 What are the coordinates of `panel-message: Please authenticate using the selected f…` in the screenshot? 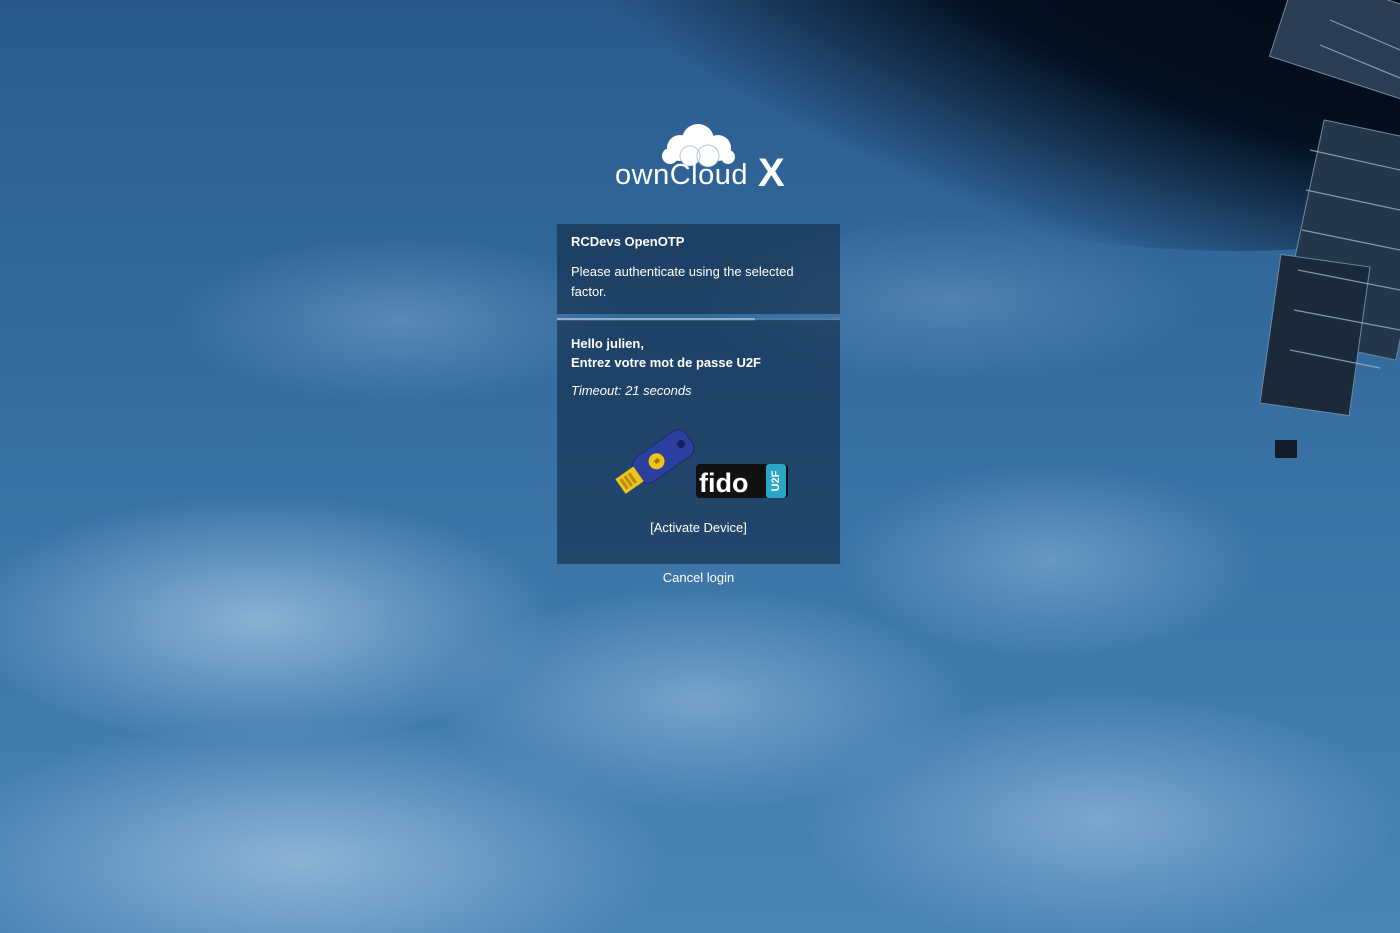 It's located at (682, 281).